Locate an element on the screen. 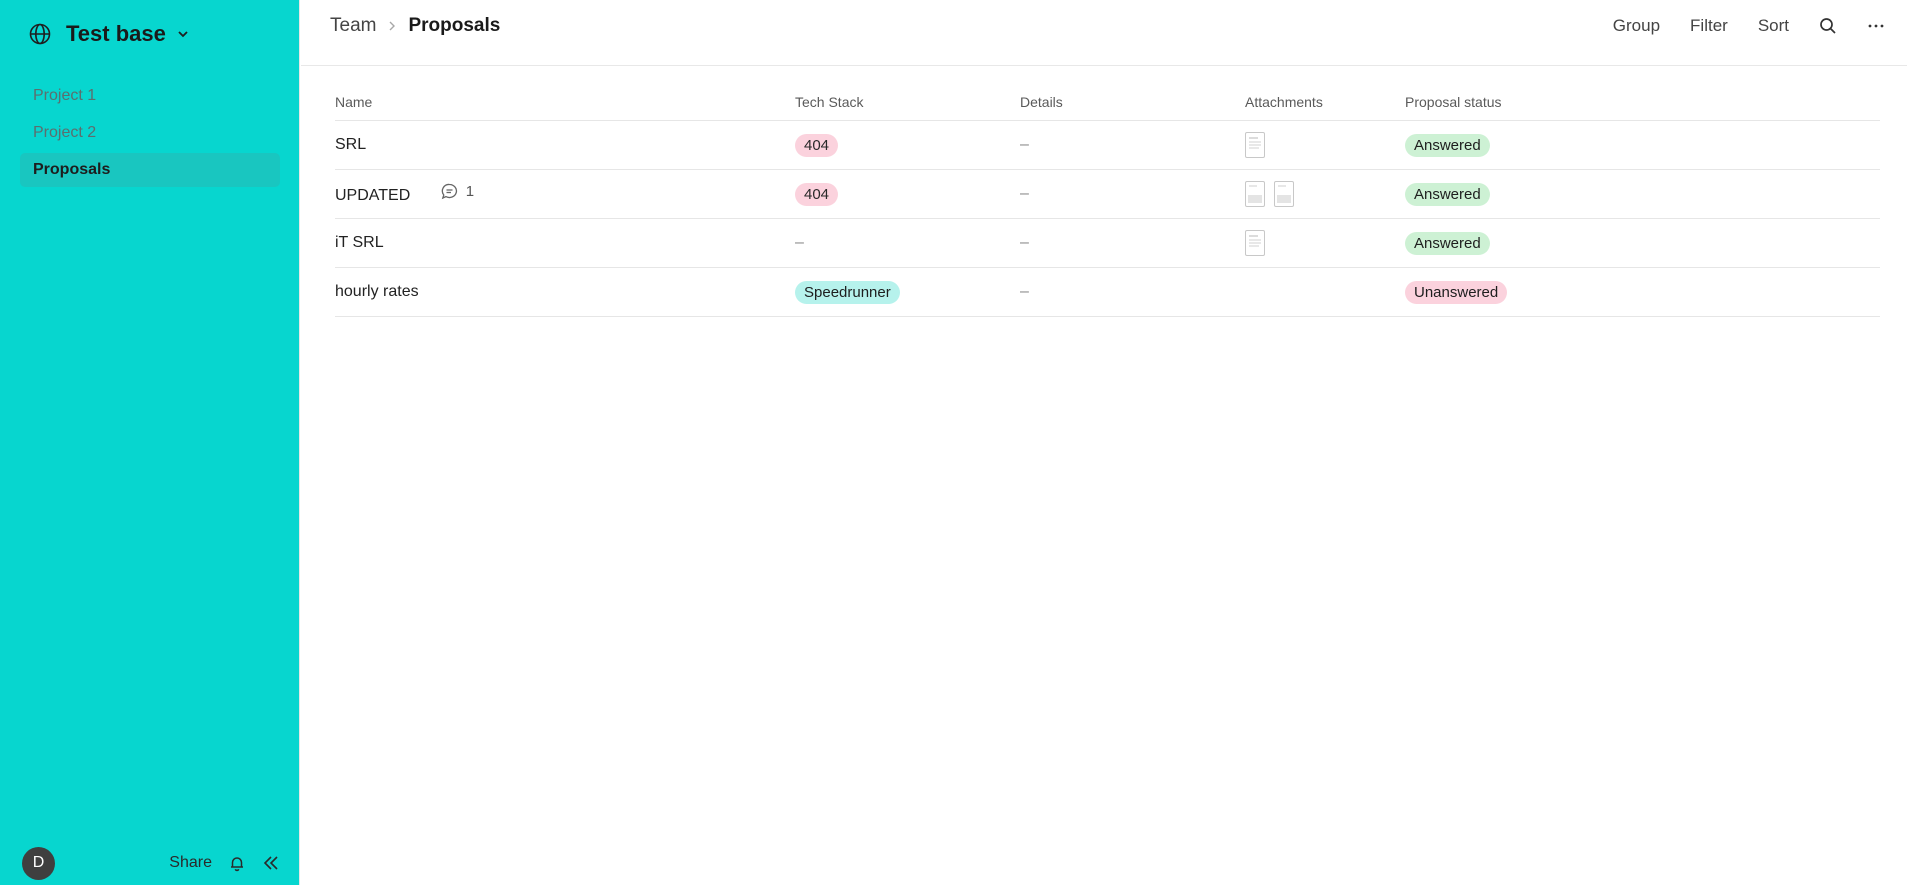  row-name: UPDATED is located at coordinates (373, 195).